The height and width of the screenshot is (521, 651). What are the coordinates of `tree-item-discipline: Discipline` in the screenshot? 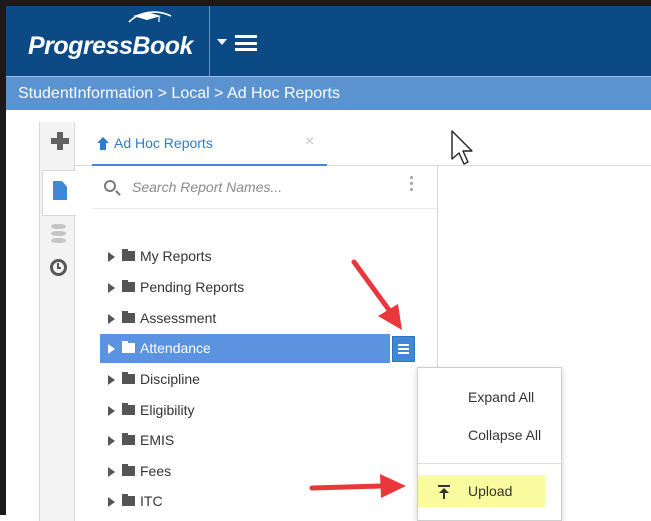 It's located at (245, 379).